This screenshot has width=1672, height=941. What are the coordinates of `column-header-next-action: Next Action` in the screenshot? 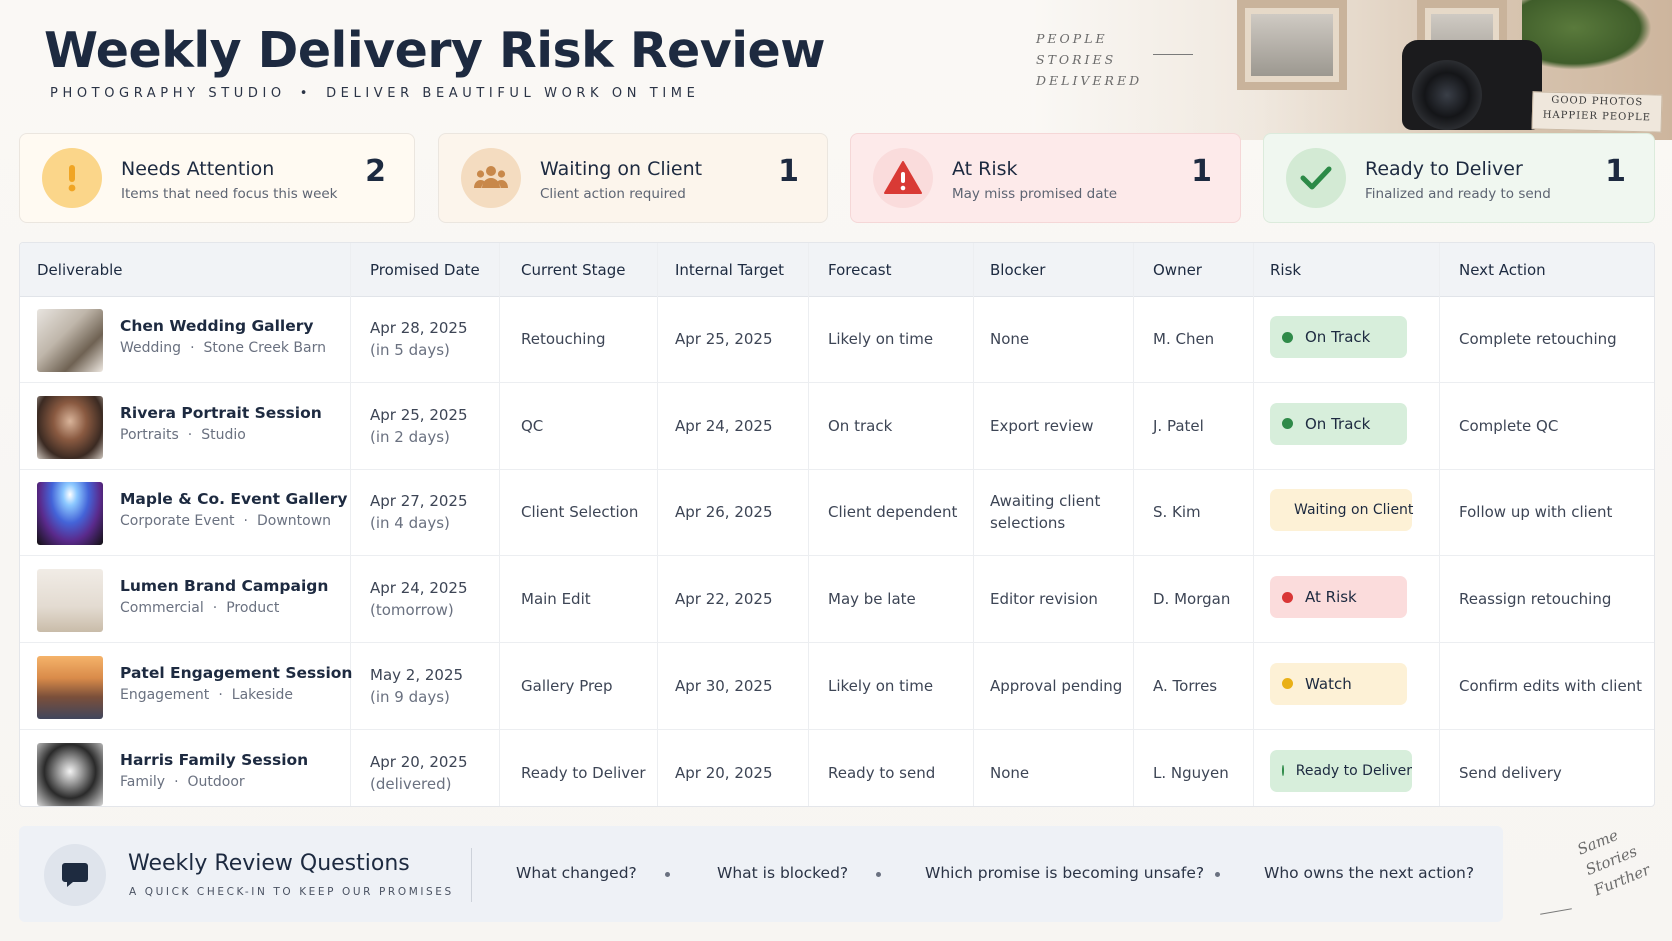 It's located at (1502, 270).